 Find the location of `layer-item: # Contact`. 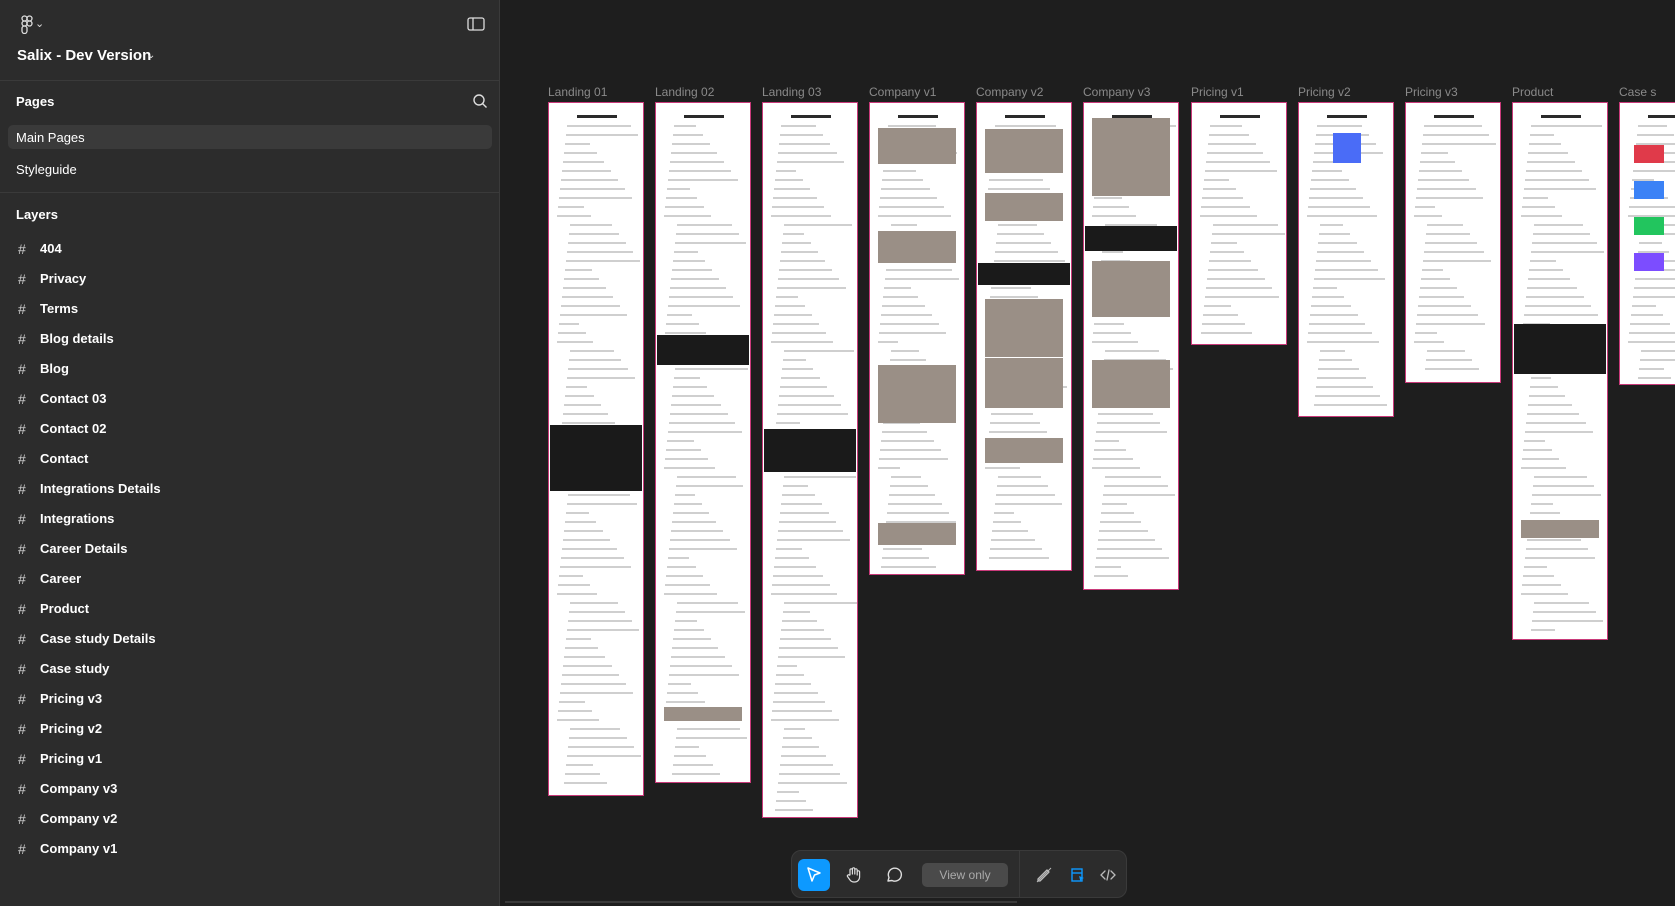

layer-item: # Contact is located at coordinates (250, 458).